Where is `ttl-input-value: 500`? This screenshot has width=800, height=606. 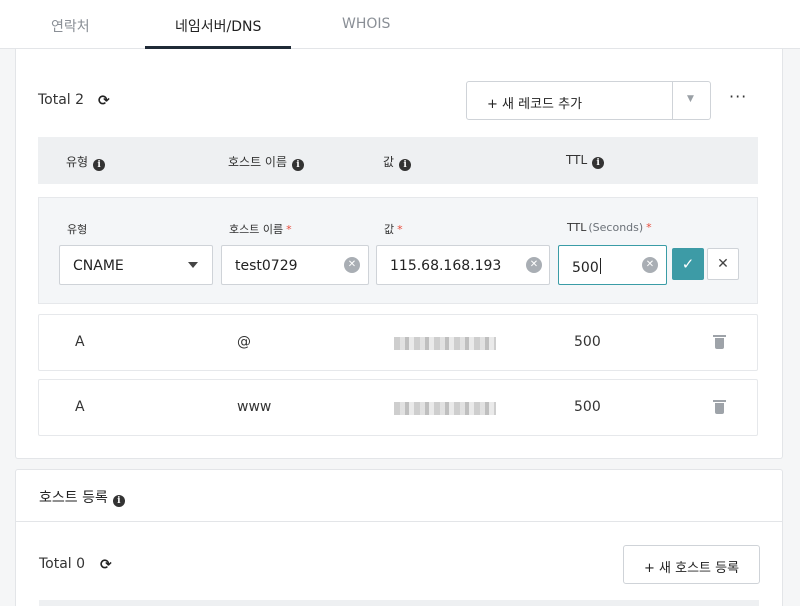 ttl-input-value: 500 is located at coordinates (586, 267).